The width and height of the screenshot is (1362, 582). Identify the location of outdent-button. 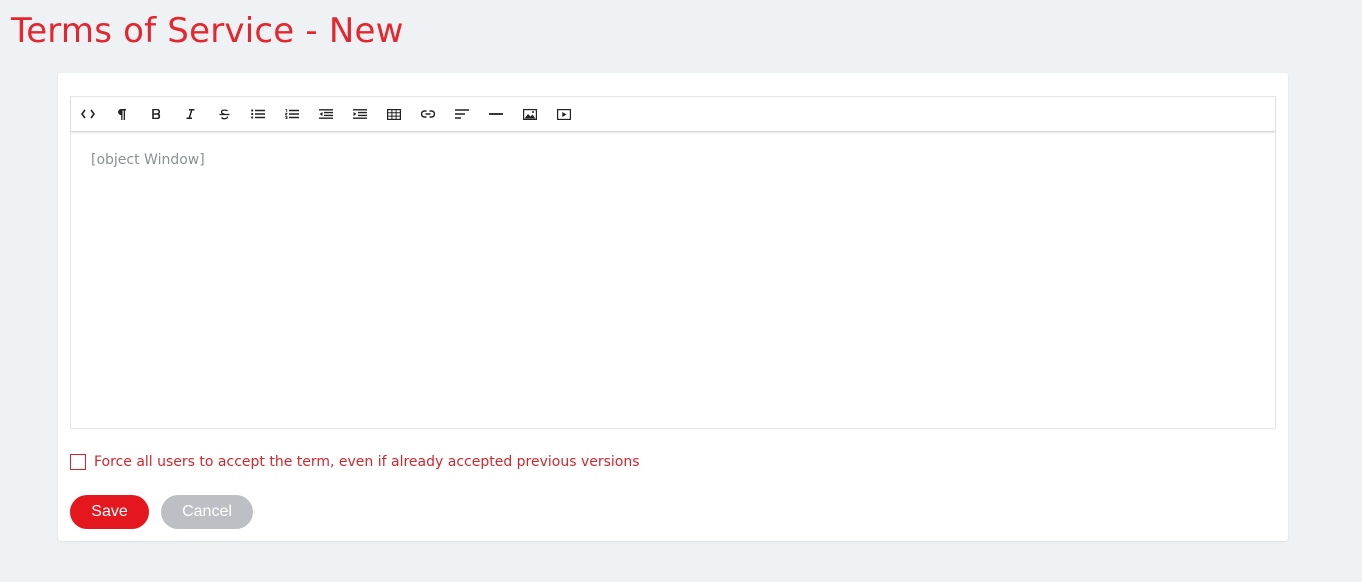
(326, 114).